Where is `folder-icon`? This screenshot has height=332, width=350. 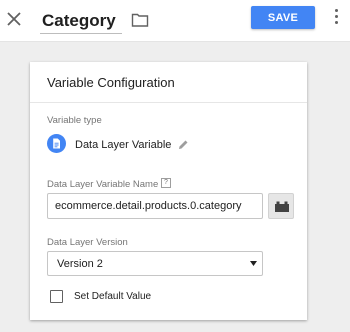 folder-icon is located at coordinates (140, 20).